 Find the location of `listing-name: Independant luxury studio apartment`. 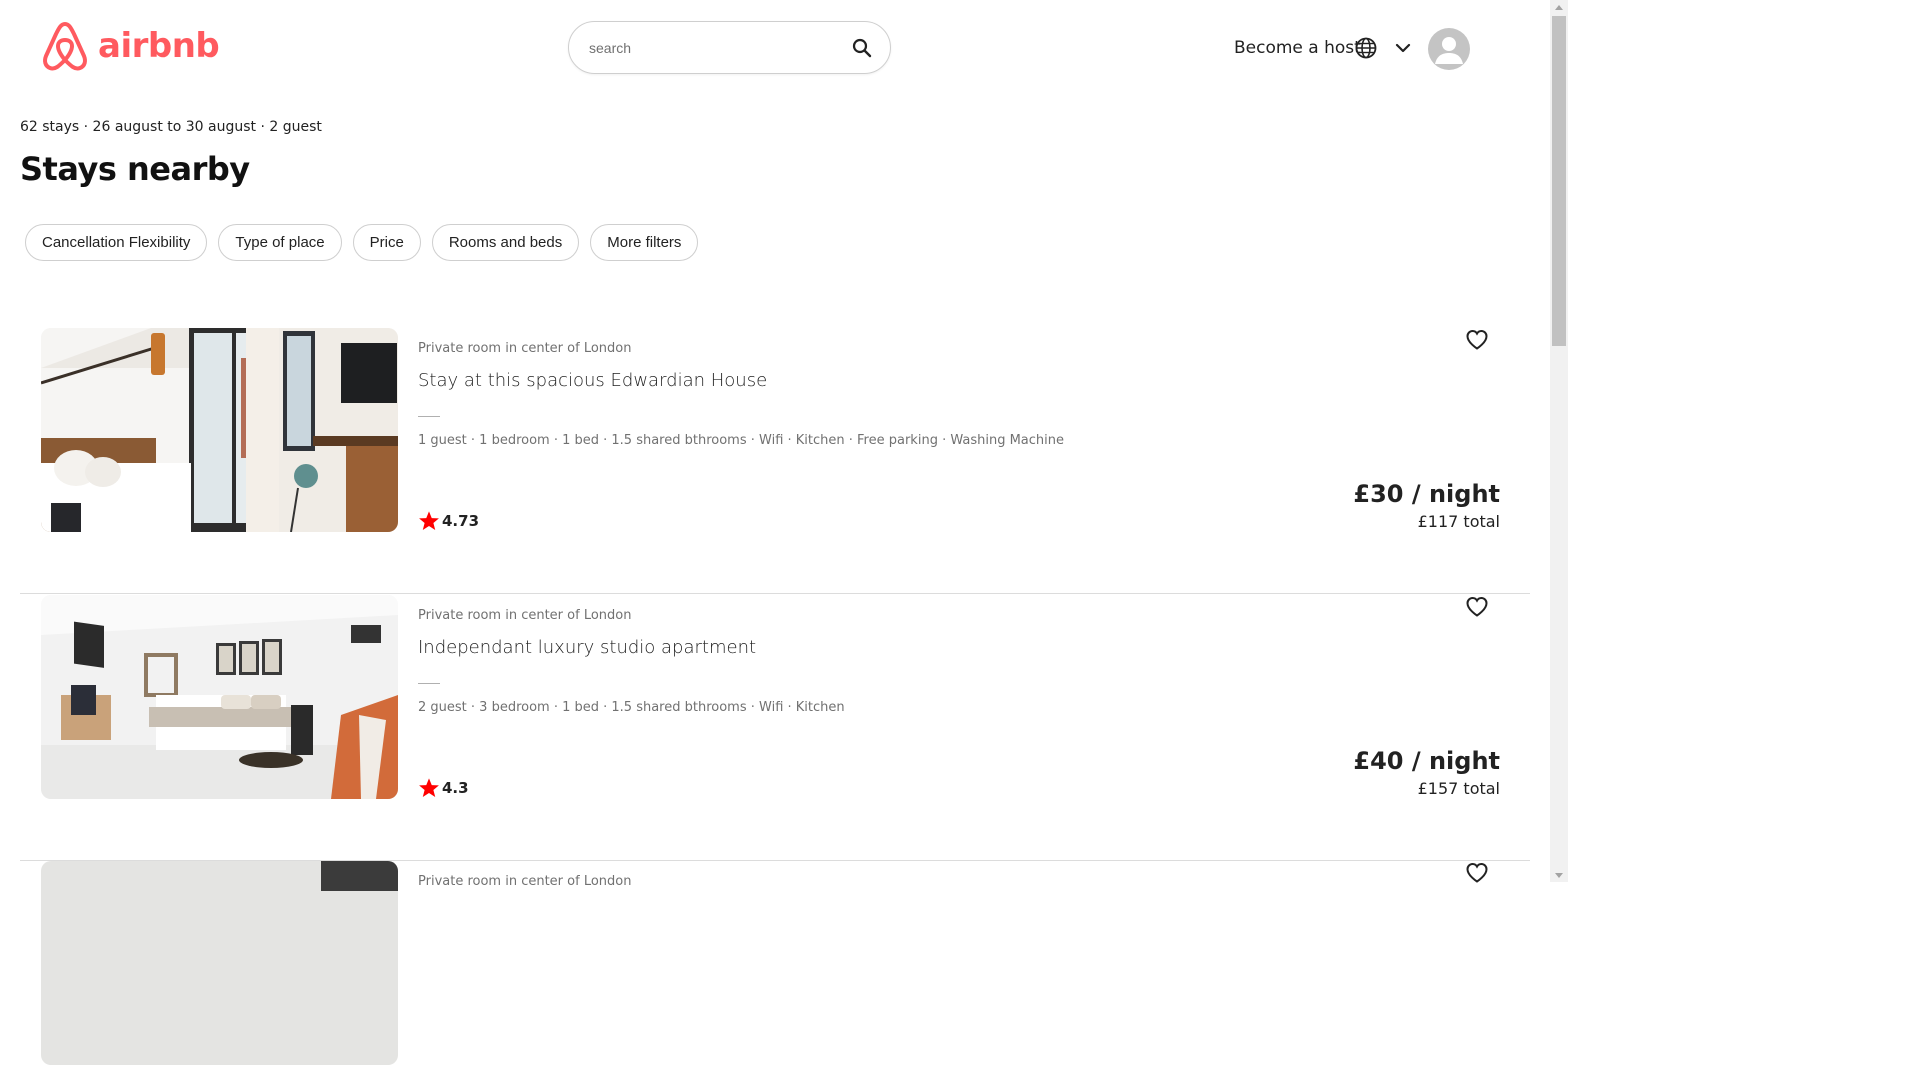

listing-name: Independant luxury studio apartment is located at coordinates (587, 647).